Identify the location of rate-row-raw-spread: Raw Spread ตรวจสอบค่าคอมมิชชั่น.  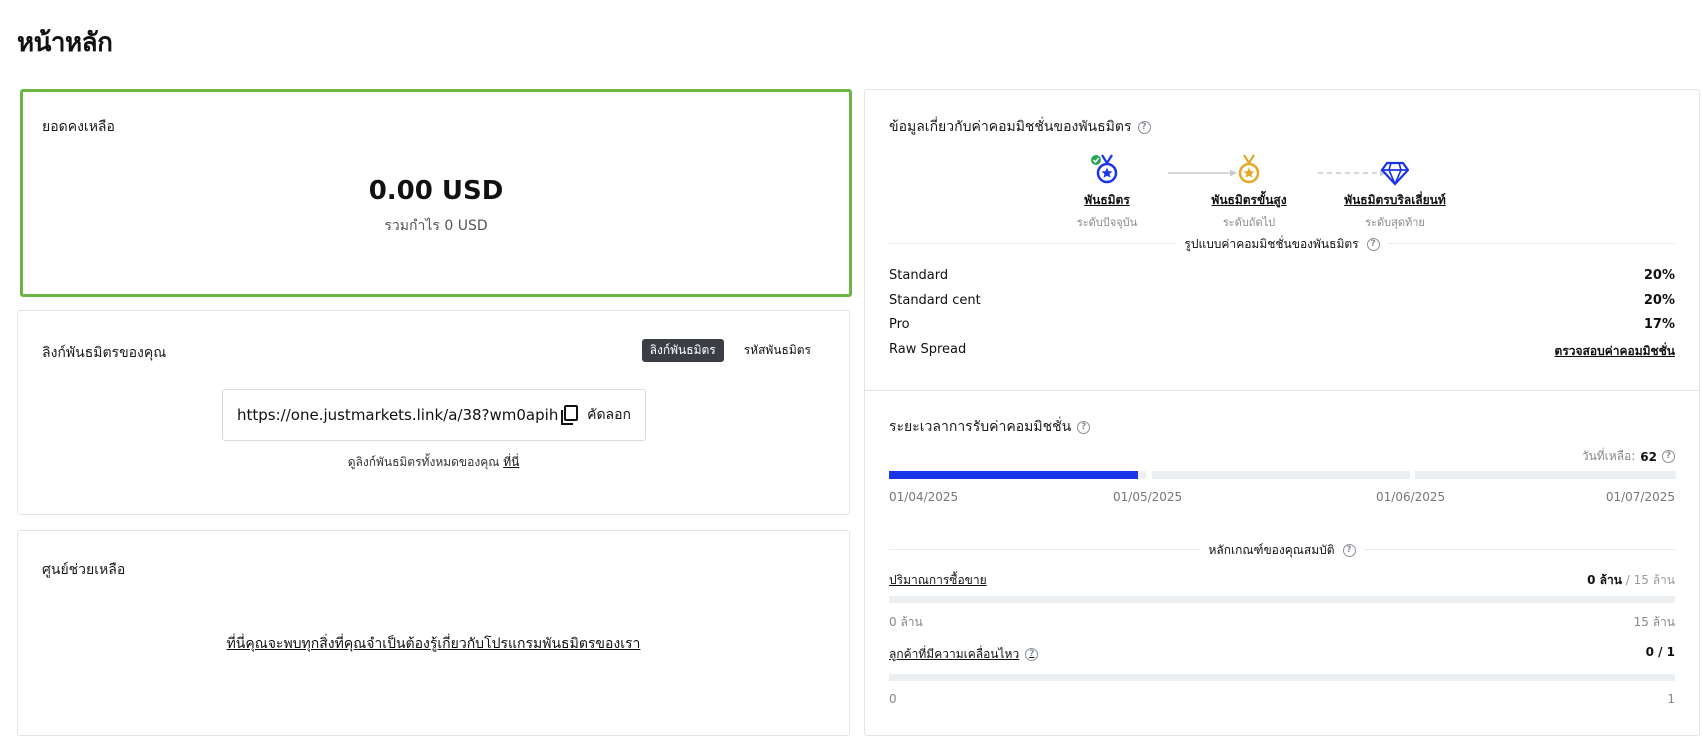
(1282, 351).